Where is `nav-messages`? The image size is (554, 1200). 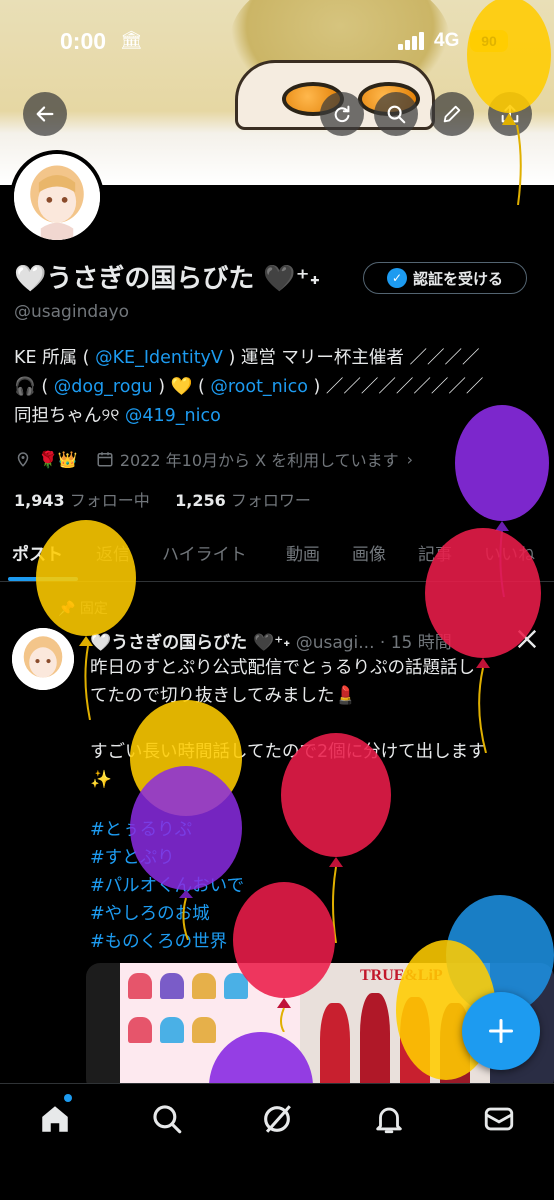
nav-messages is located at coordinates (499, 1119).